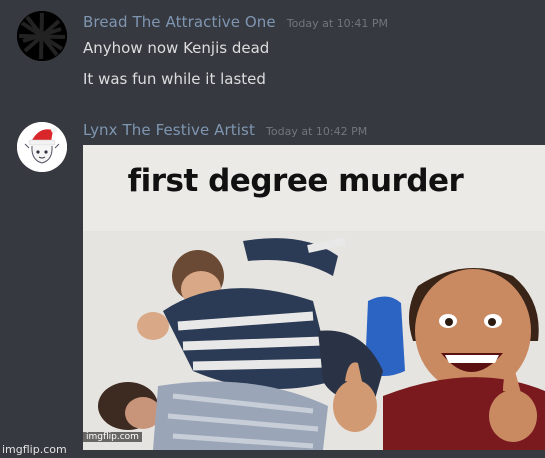  I want to click on lynx-santa-hat-avatar-icon, so click(42, 147).